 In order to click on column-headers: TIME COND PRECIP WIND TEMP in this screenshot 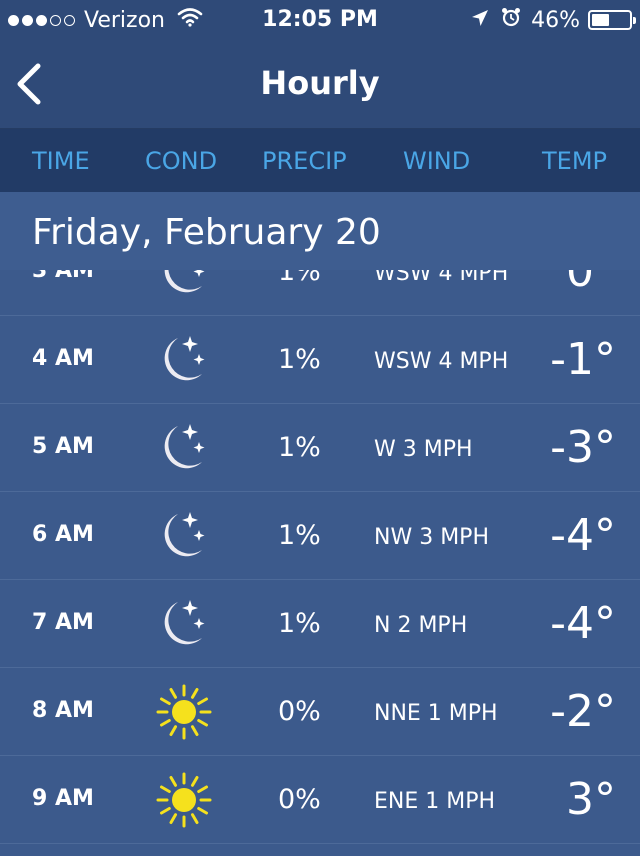, I will do `click(320, 160)`.